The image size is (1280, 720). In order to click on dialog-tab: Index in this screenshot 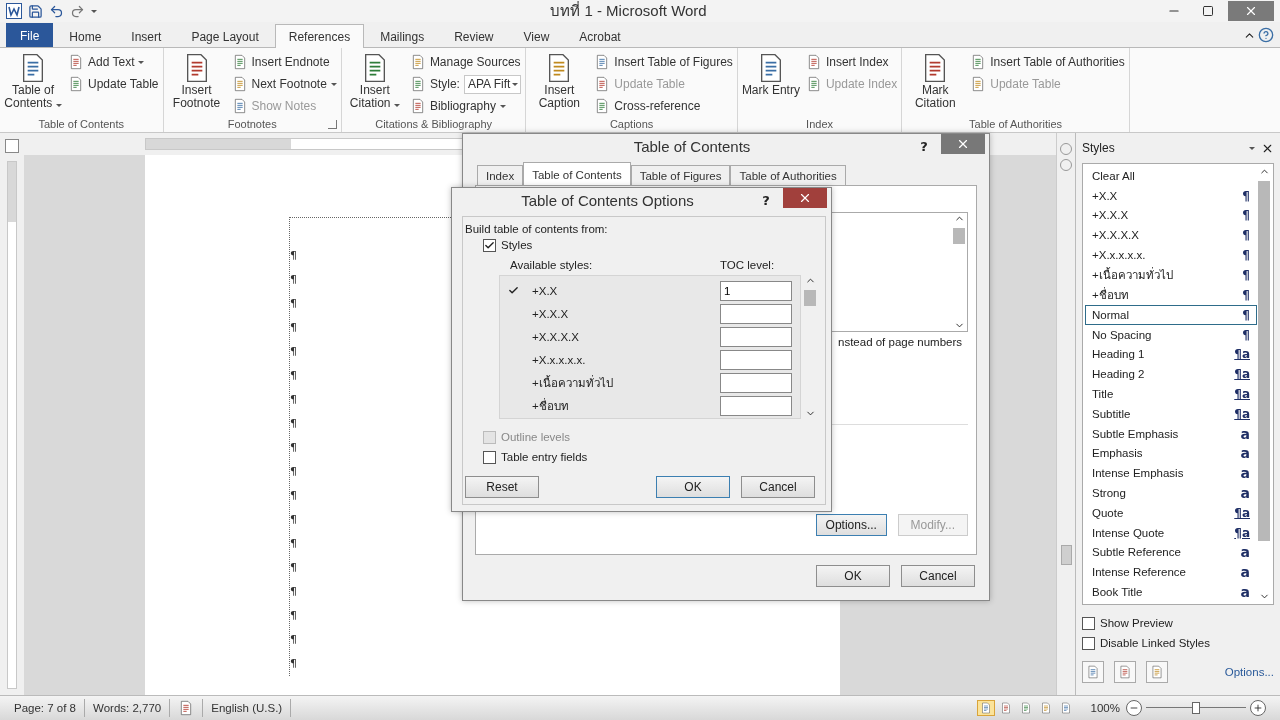, I will do `click(500, 175)`.